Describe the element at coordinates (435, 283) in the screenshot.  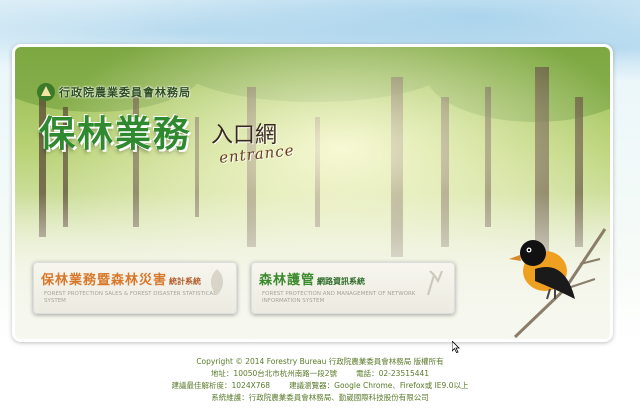
I see `patrol-icon` at that location.